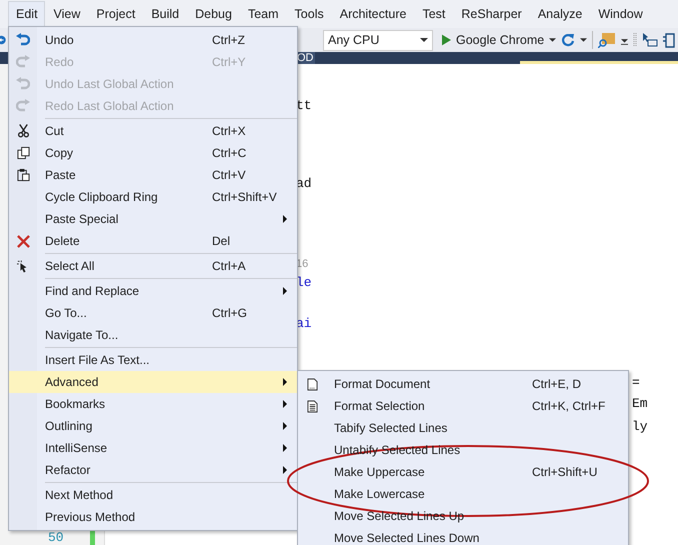  What do you see at coordinates (640, 426) in the screenshot?
I see `code-text: ly` at bounding box center [640, 426].